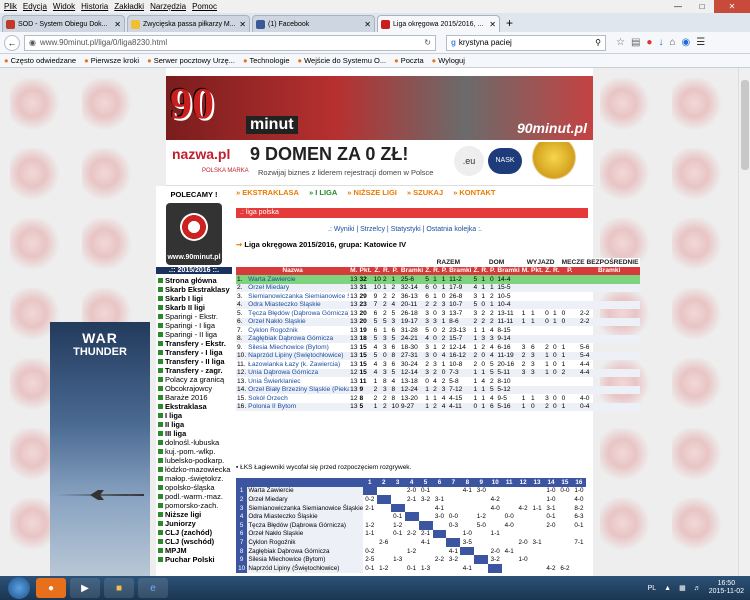 The height and width of the screenshot is (600, 750). Describe the element at coordinates (194, 379) in the screenshot. I see `sidebar-item: Polacy za granicą` at that location.